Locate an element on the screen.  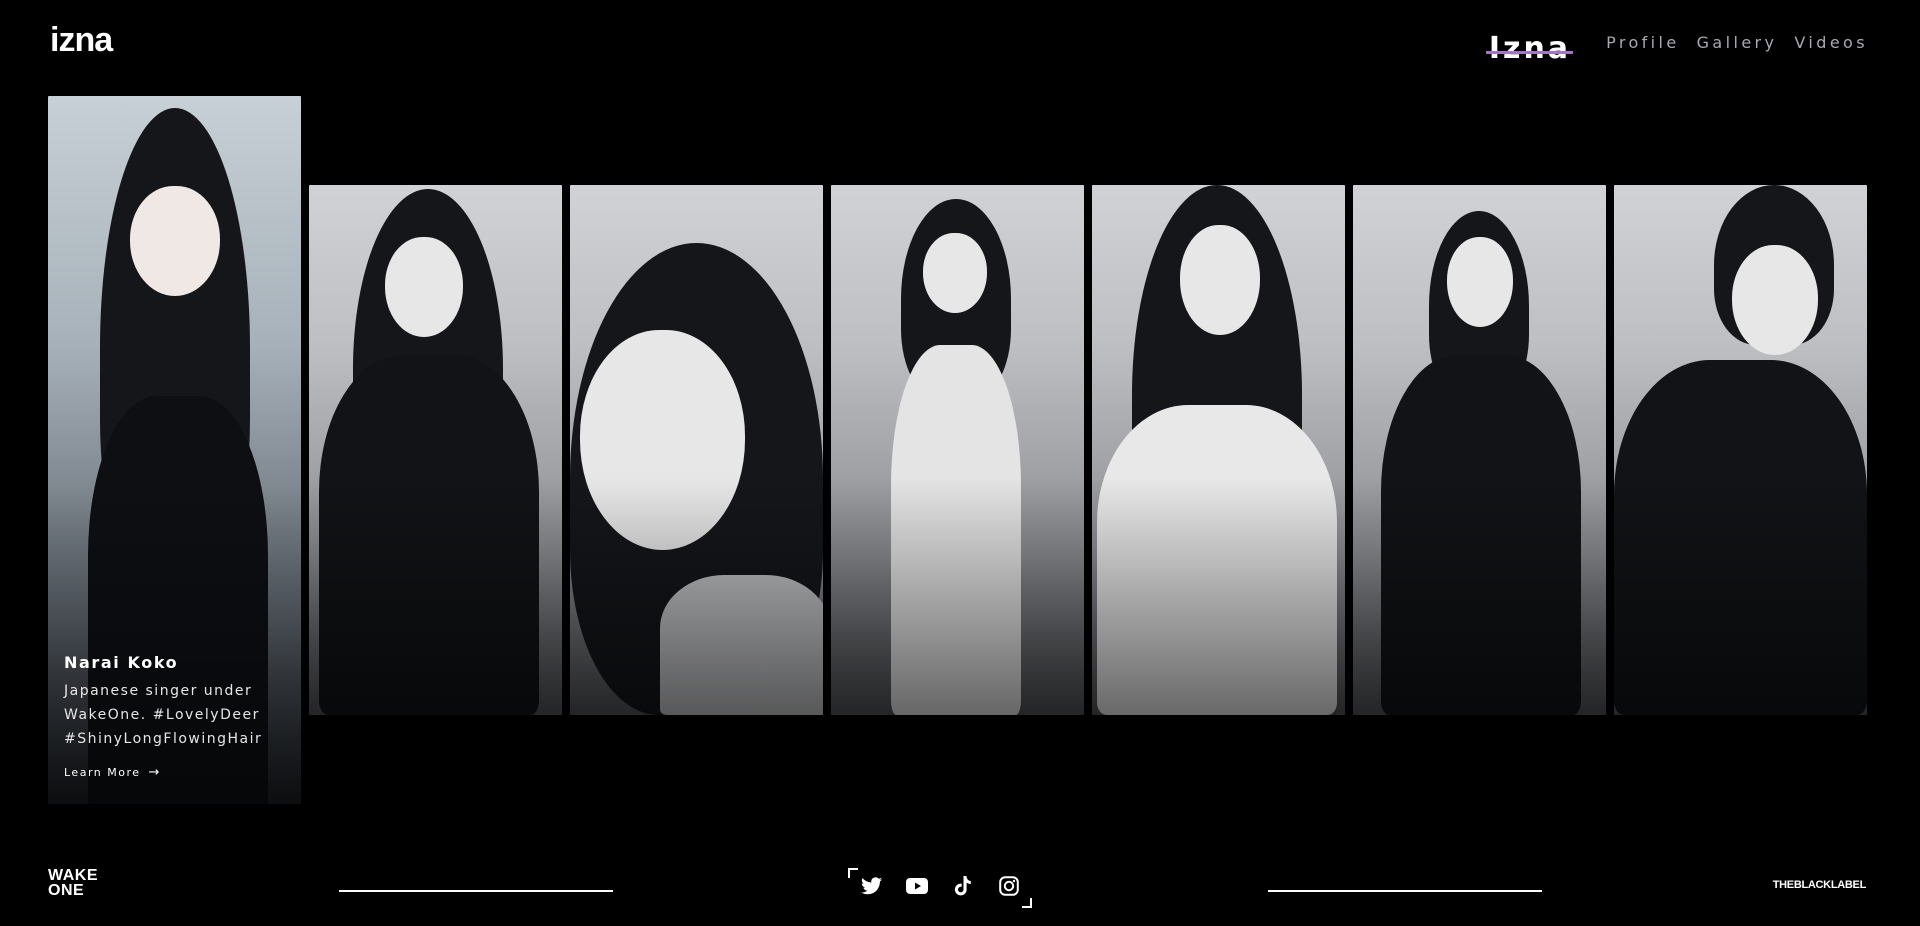
tiktok-icon is located at coordinates (963, 886).